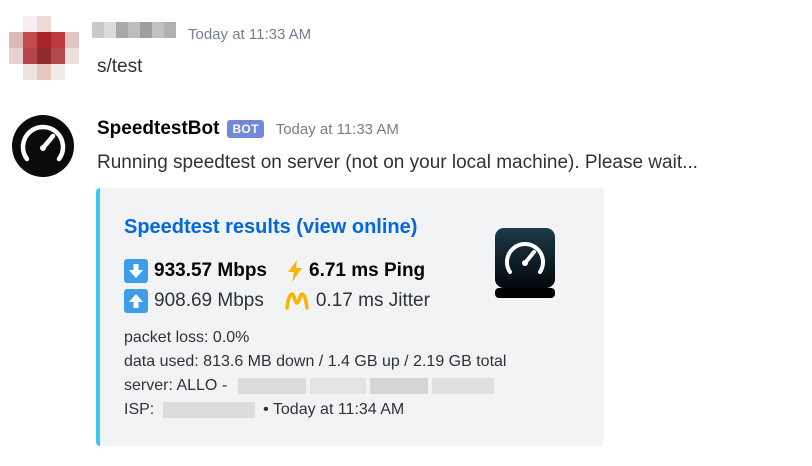 Image resolution: width=812 pixels, height=466 pixels. What do you see at coordinates (136, 271) in the screenshot?
I see `down-arrow-icon` at bounding box center [136, 271].